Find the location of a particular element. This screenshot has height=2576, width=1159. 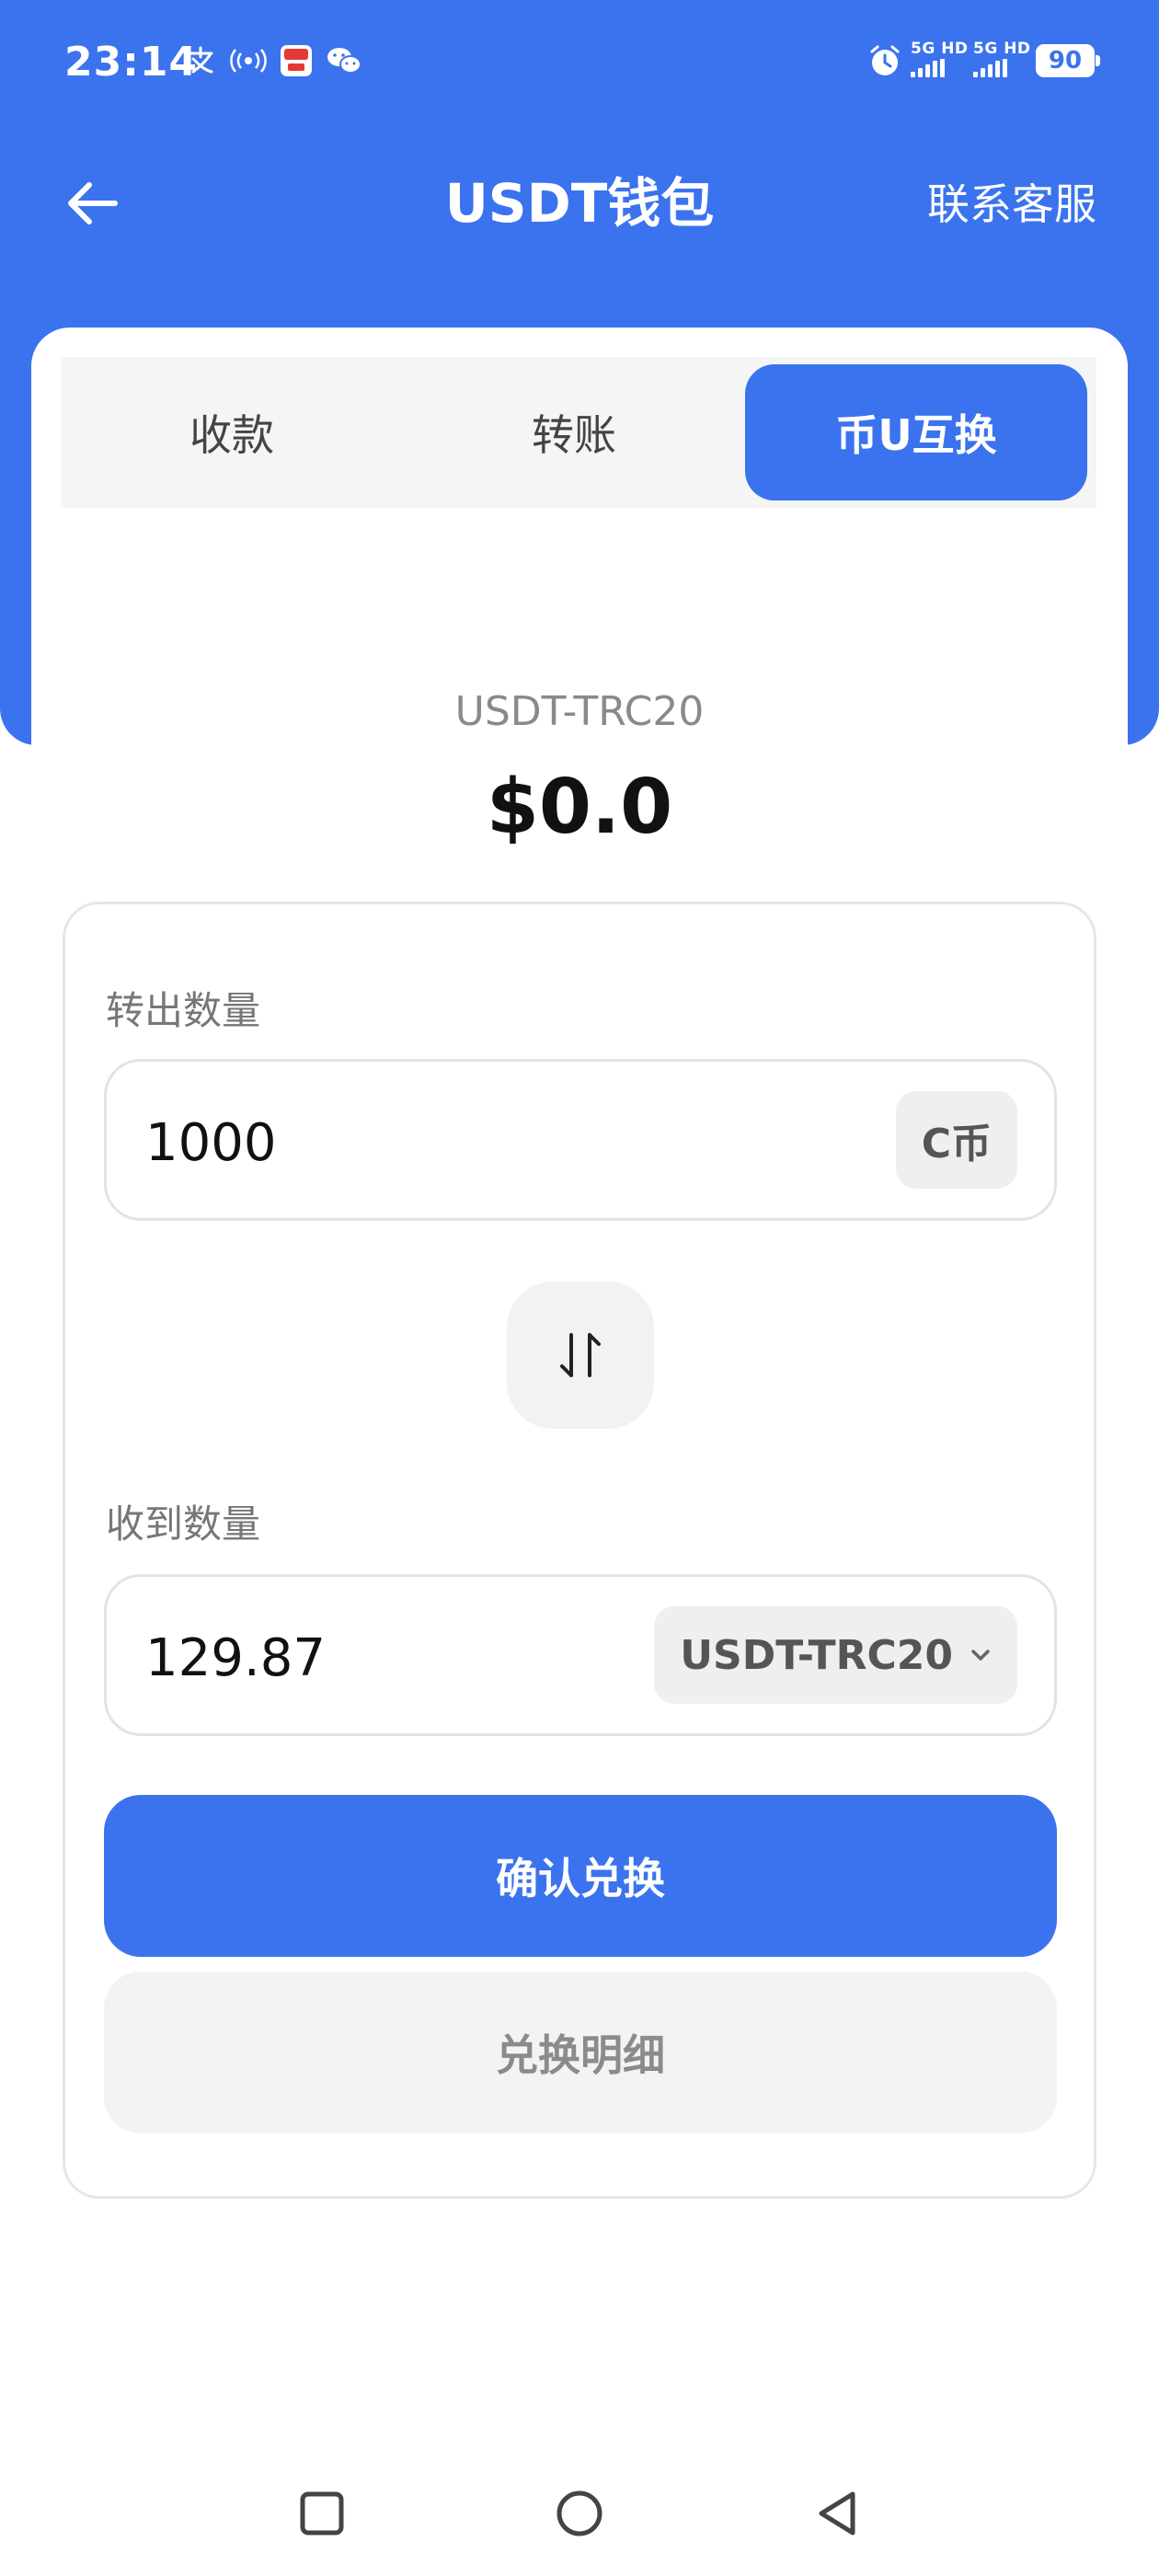

triangle-back-icon is located at coordinates (837, 2513).